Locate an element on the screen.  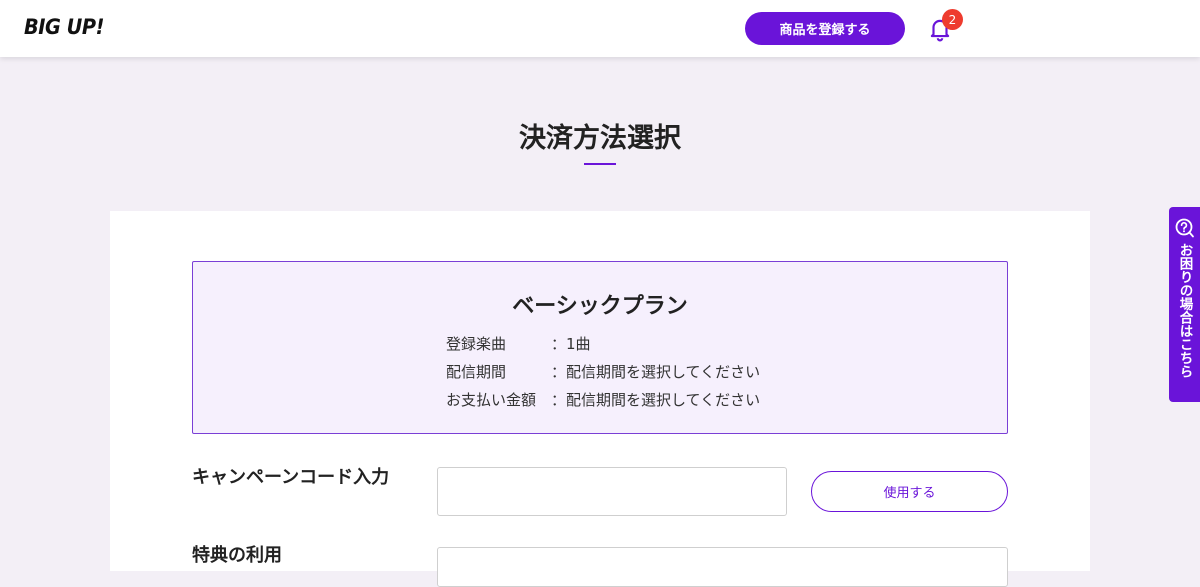
plan-row-payment: お支払い金額 ：配信期間を選択してください is located at coordinates (603, 399).